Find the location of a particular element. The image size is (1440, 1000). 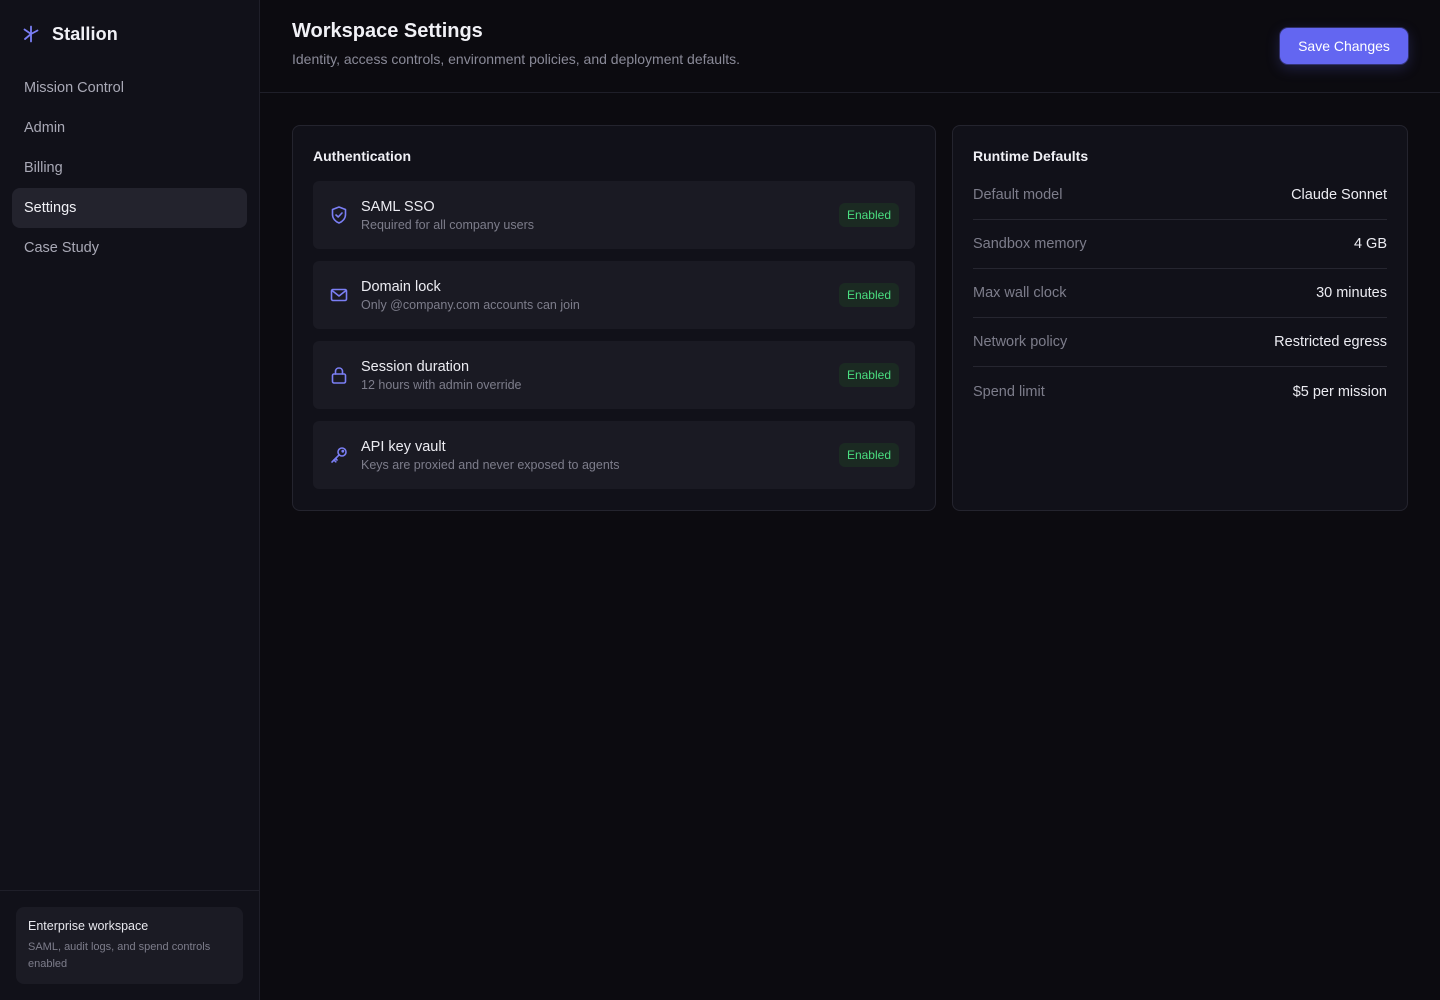

key-icon is located at coordinates (339, 455).